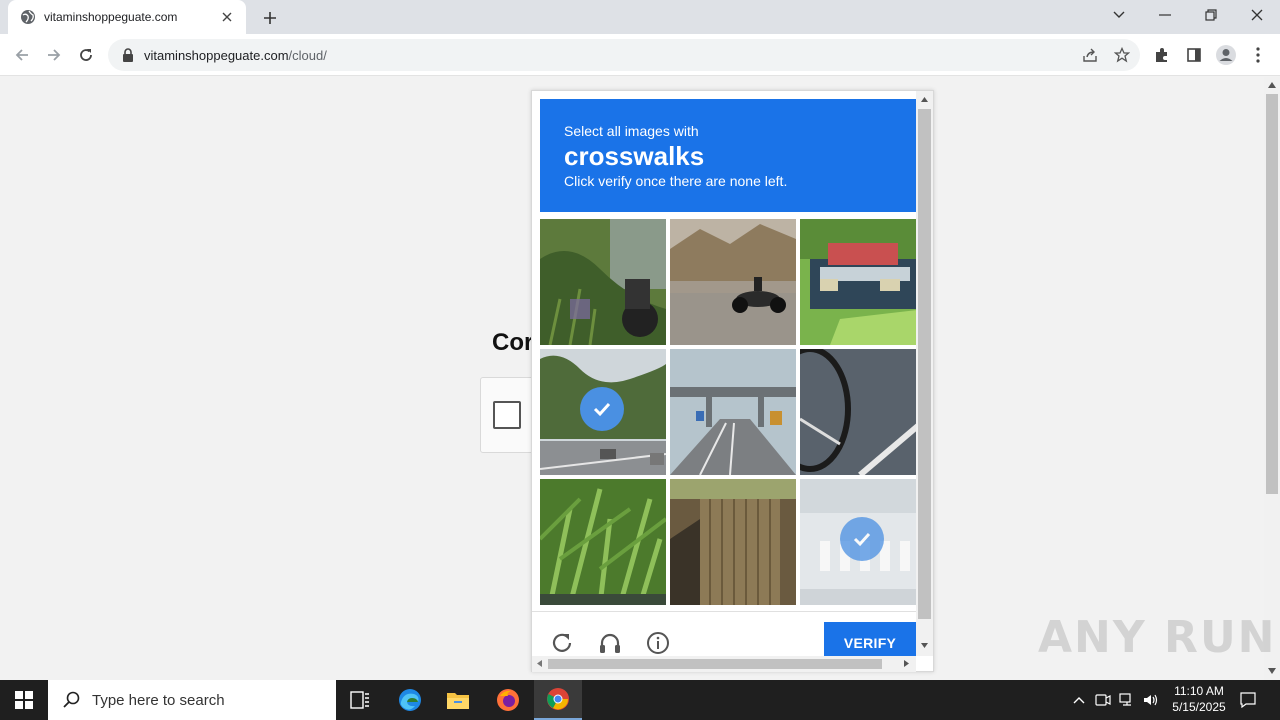 The height and width of the screenshot is (720, 1280). What do you see at coordinates (22, 55) in the screenshot?
I see `back-icon` at bounding box center [22, 55].